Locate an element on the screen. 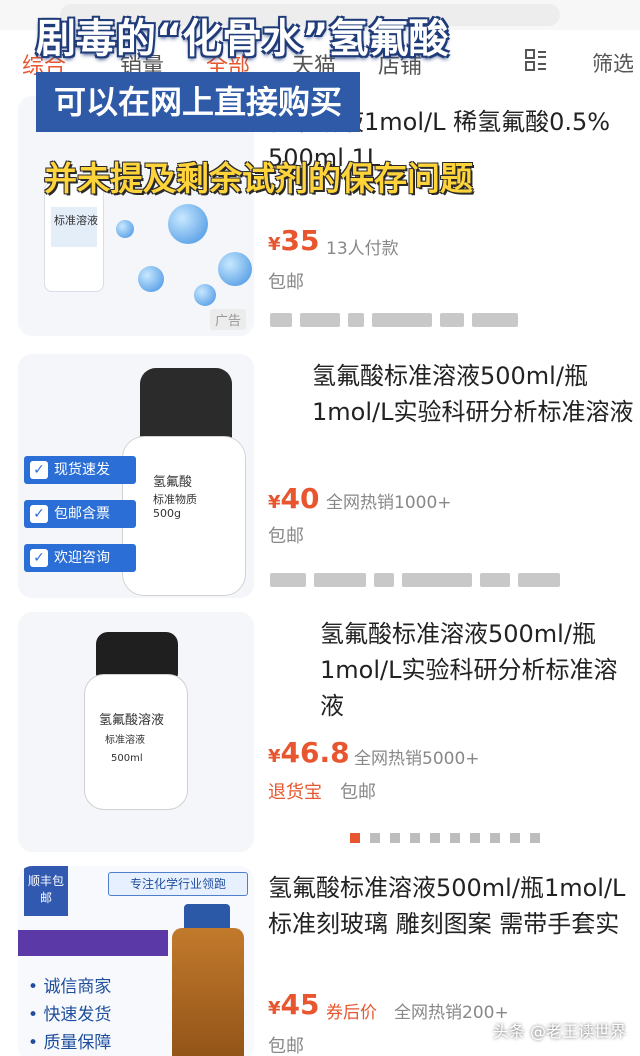 The height and width of the screenshot is (1056, 640). product-price: ¥40 is located at coordinates (294, 498).